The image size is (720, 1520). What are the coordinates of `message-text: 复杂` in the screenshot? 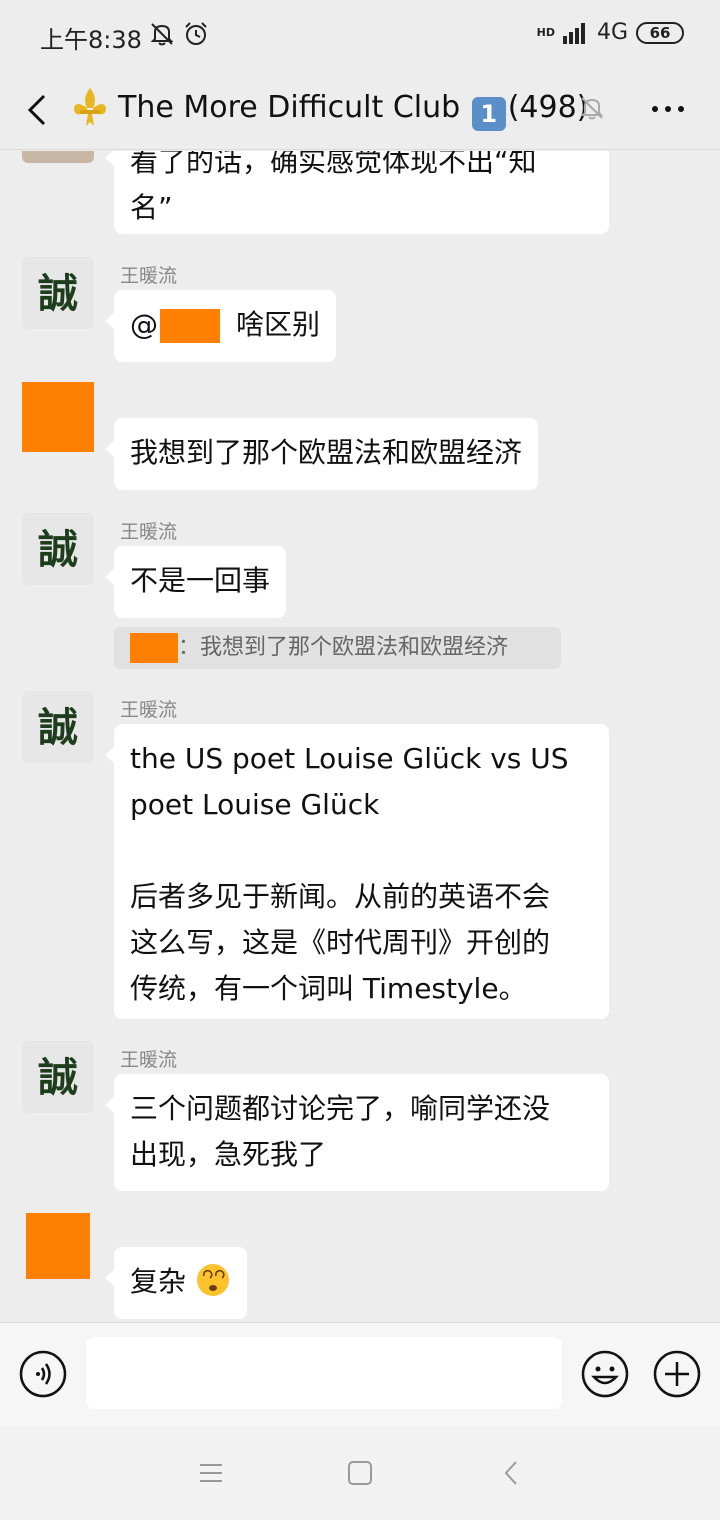 It's located at (158, 1281).